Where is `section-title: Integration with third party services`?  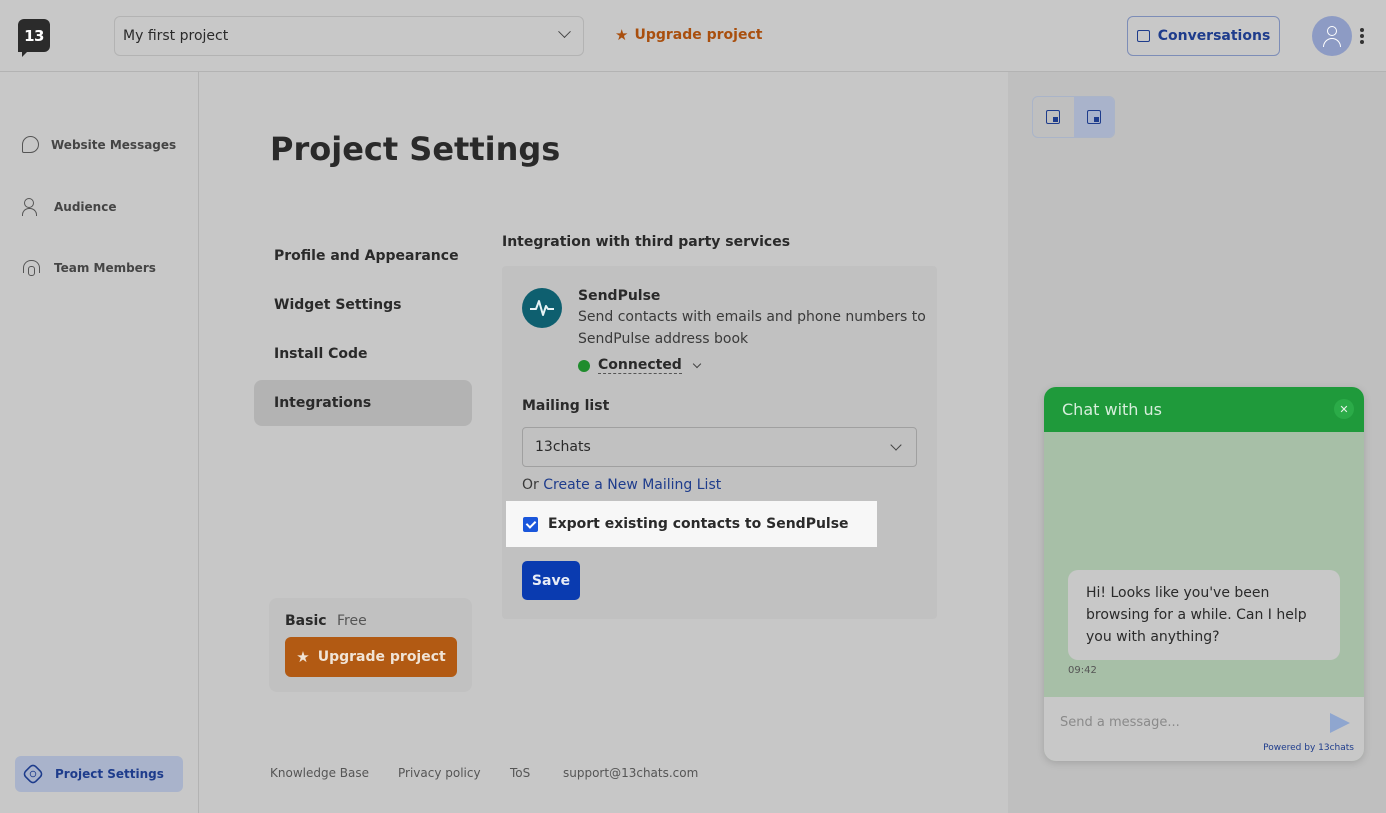 section-title: Integration with third party services is located at coordinates (646, 242).